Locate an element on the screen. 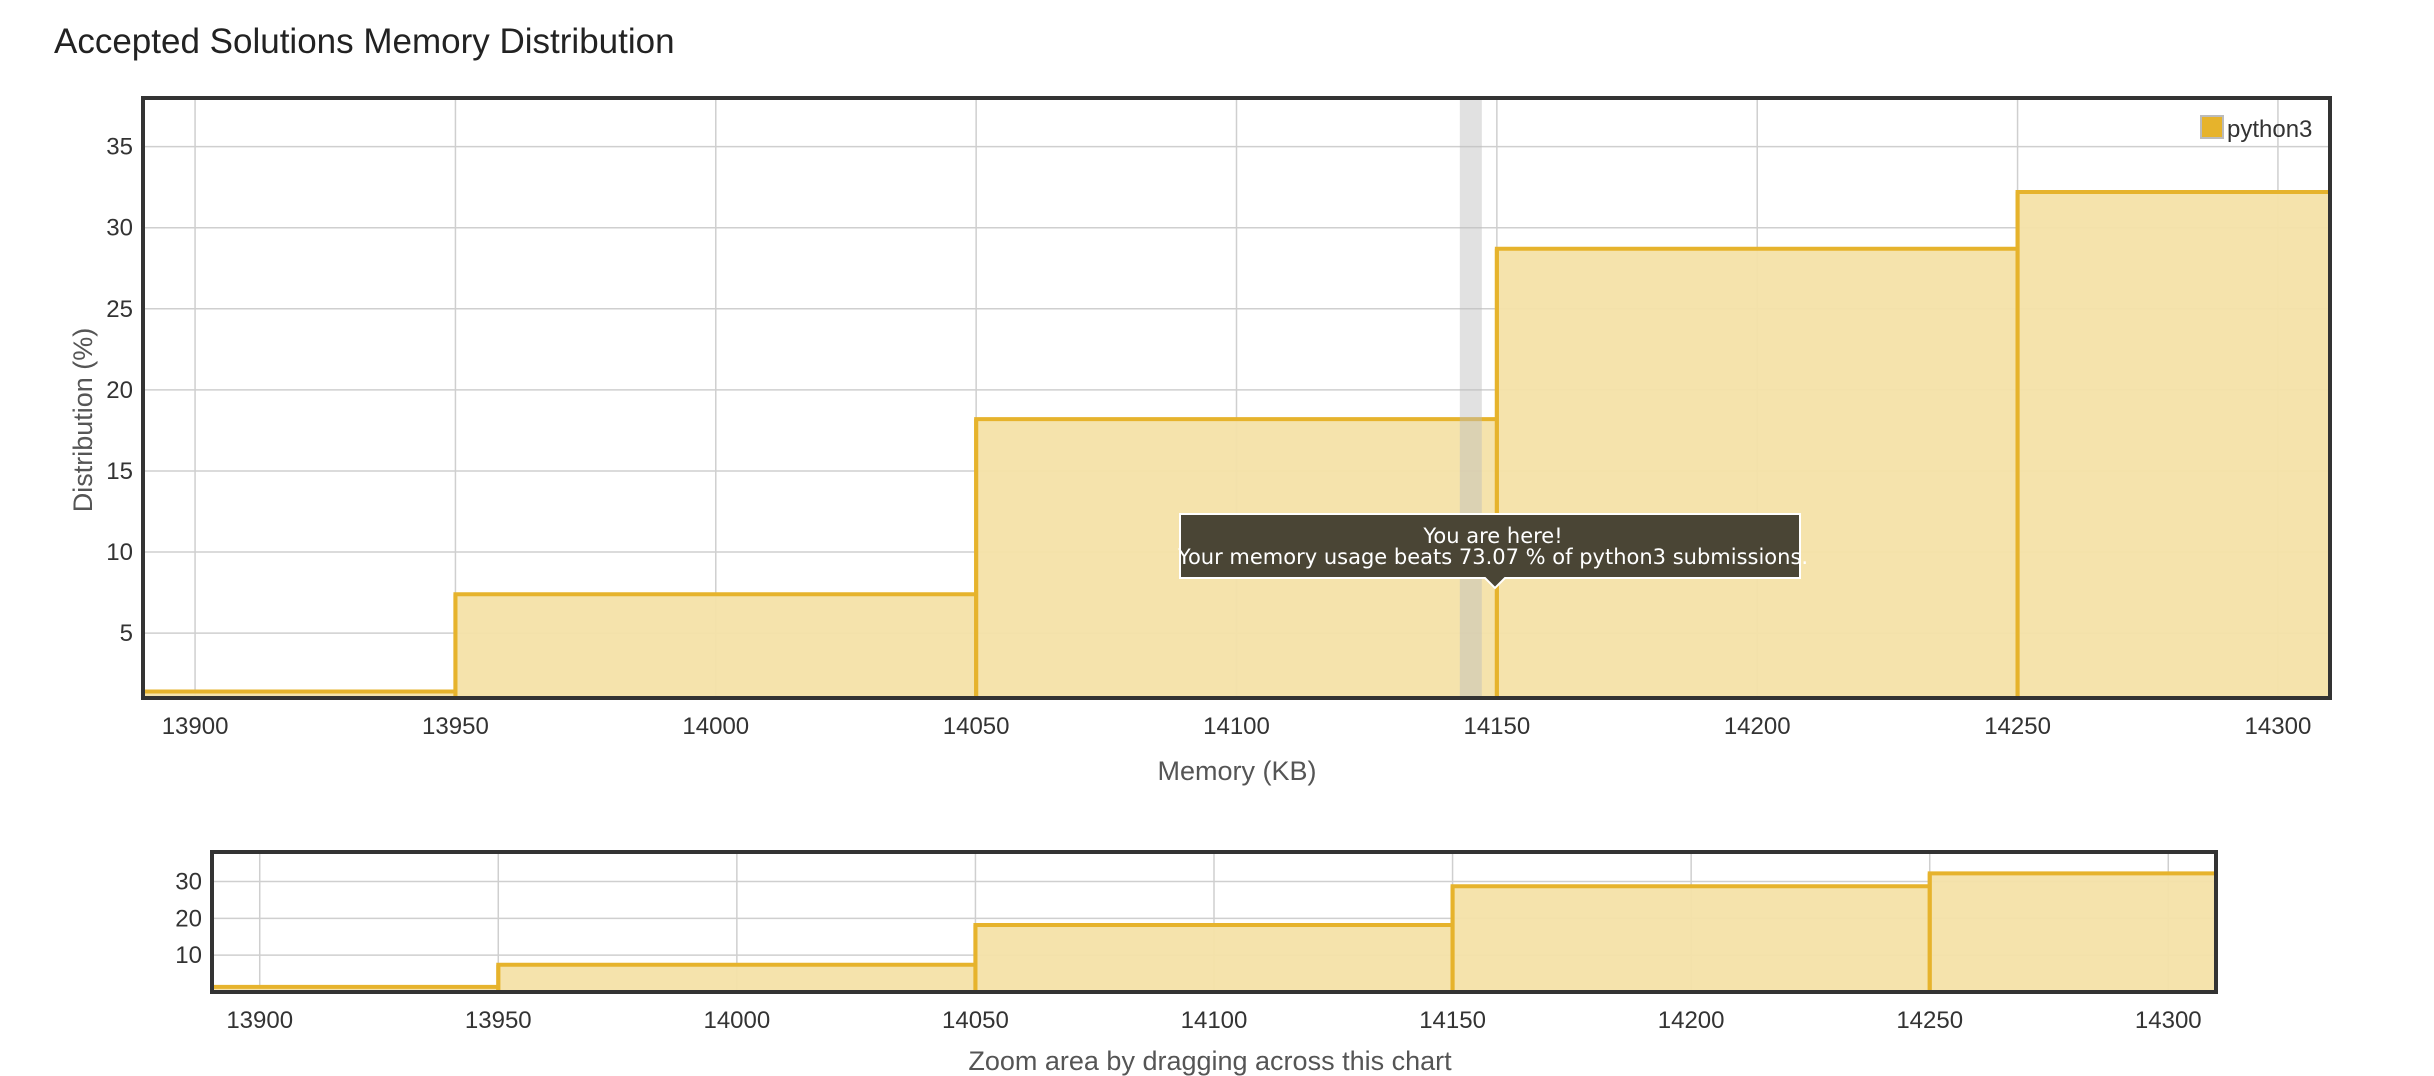  navigator-y-ticks: 10 20 30 is located at coordinates (188, 918).